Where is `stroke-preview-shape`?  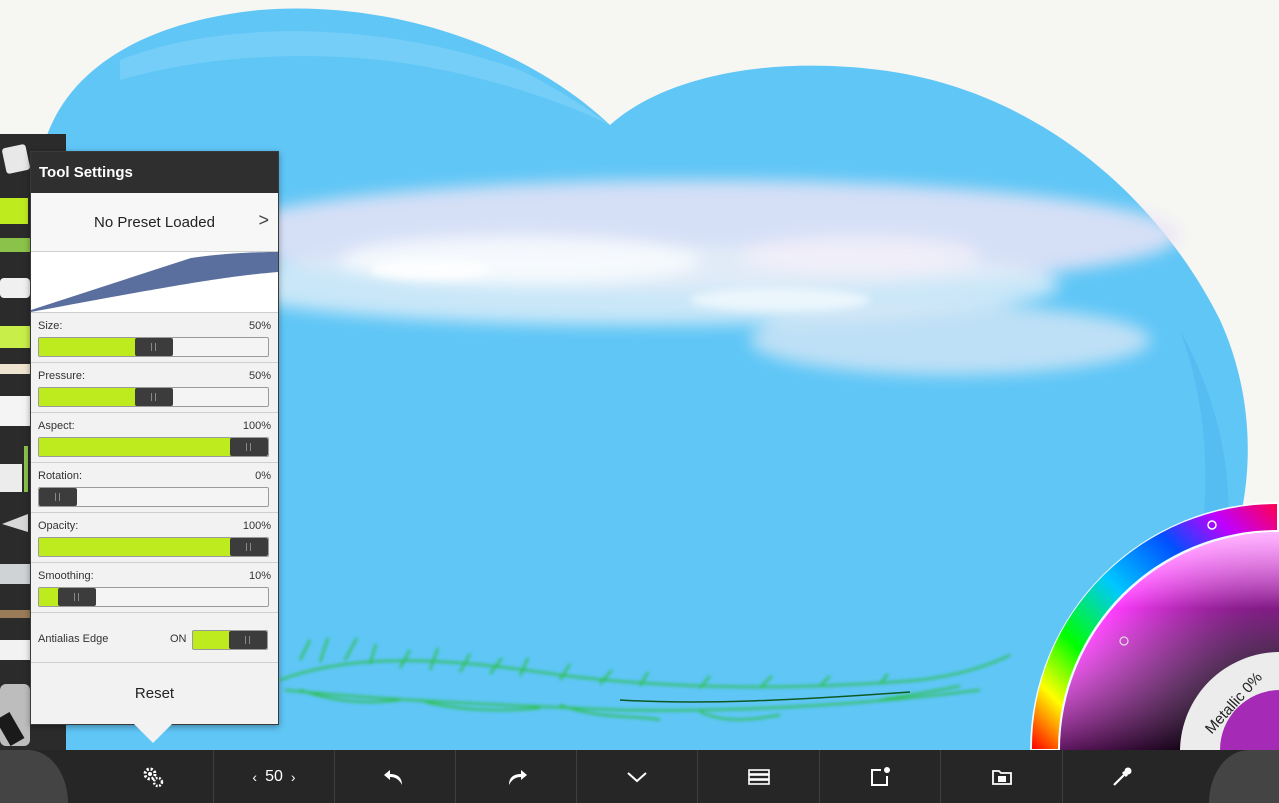
stroke-preview-shape is located at coordinates (154, 282).